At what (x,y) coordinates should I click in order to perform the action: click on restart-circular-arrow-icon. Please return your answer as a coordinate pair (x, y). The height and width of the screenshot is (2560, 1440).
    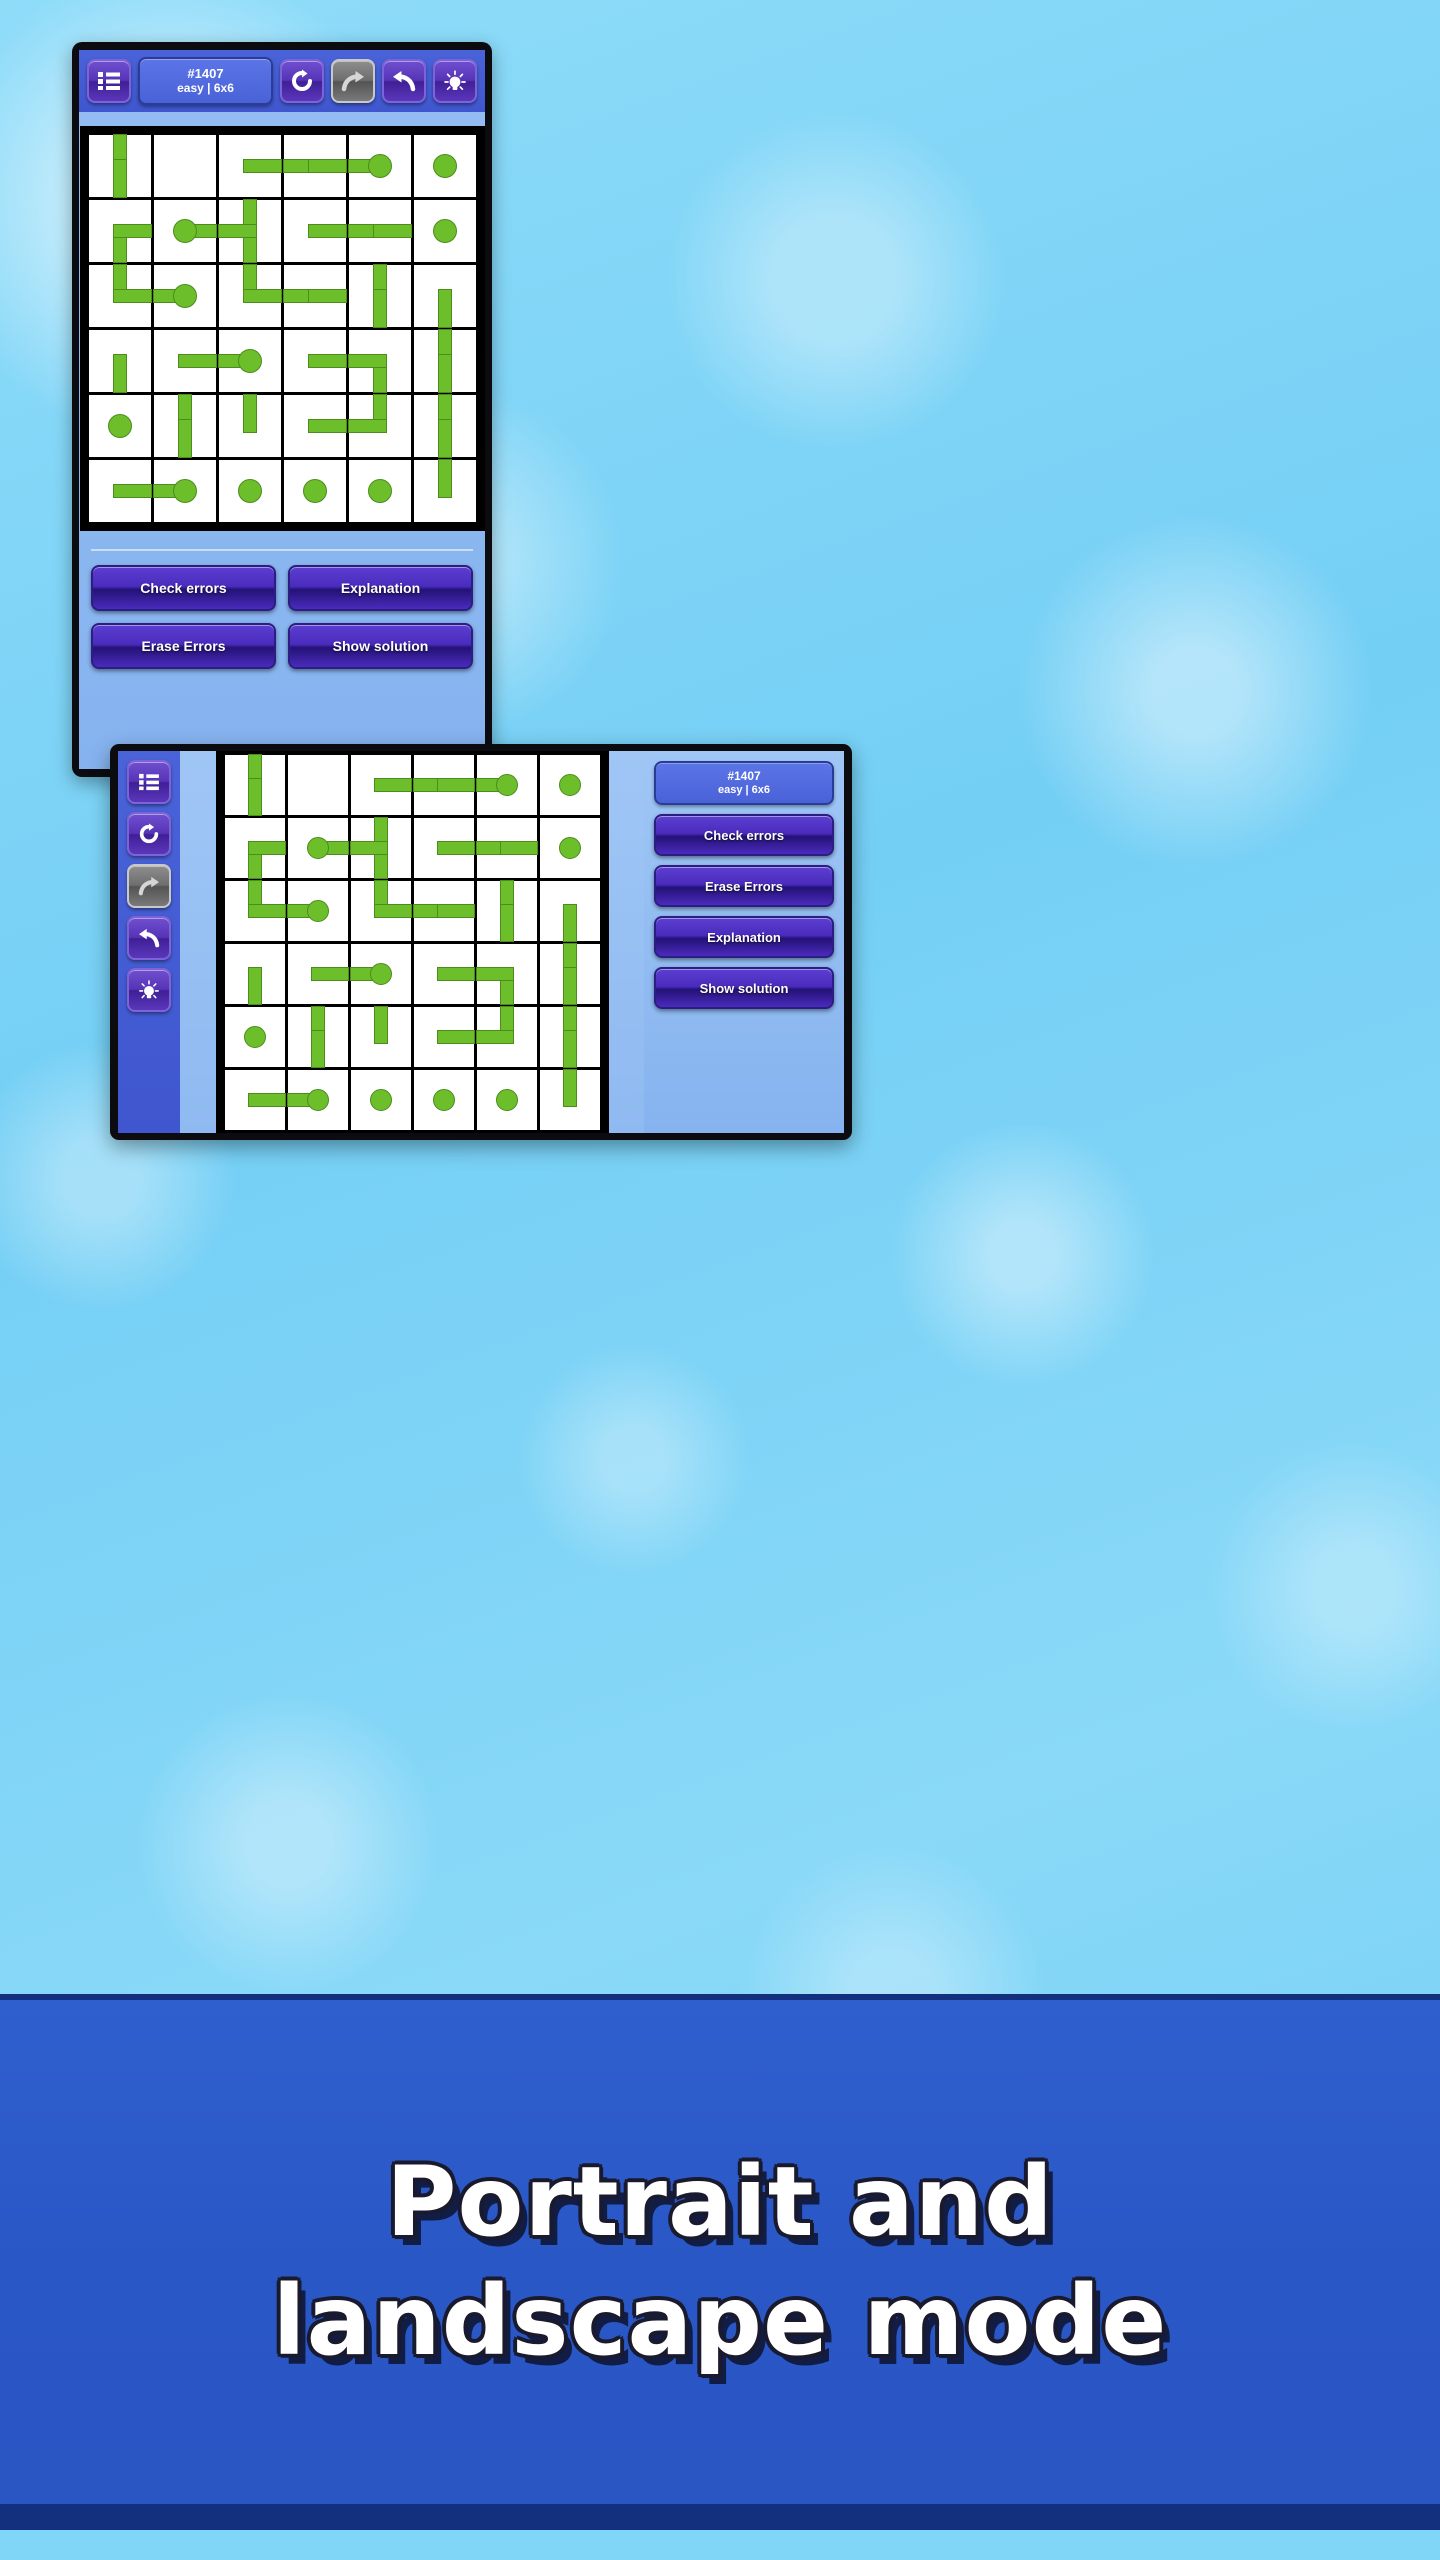
    Looking at the image, I should click on (149, 834).